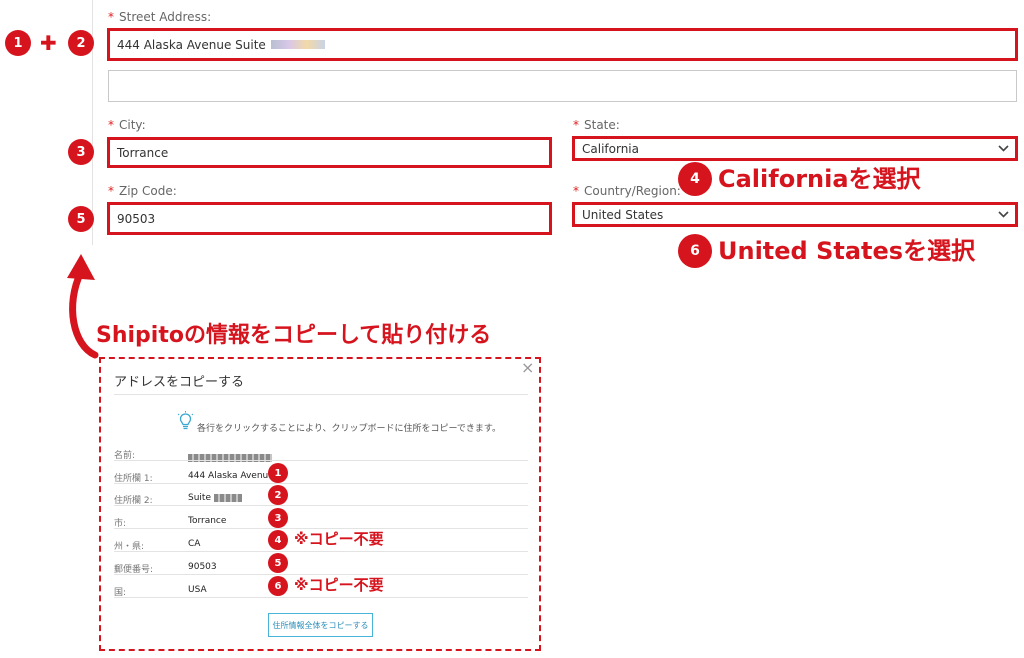 This screenshot has width=1024, height=658. I want to click on row-value-state: CA, so click(194, 544).